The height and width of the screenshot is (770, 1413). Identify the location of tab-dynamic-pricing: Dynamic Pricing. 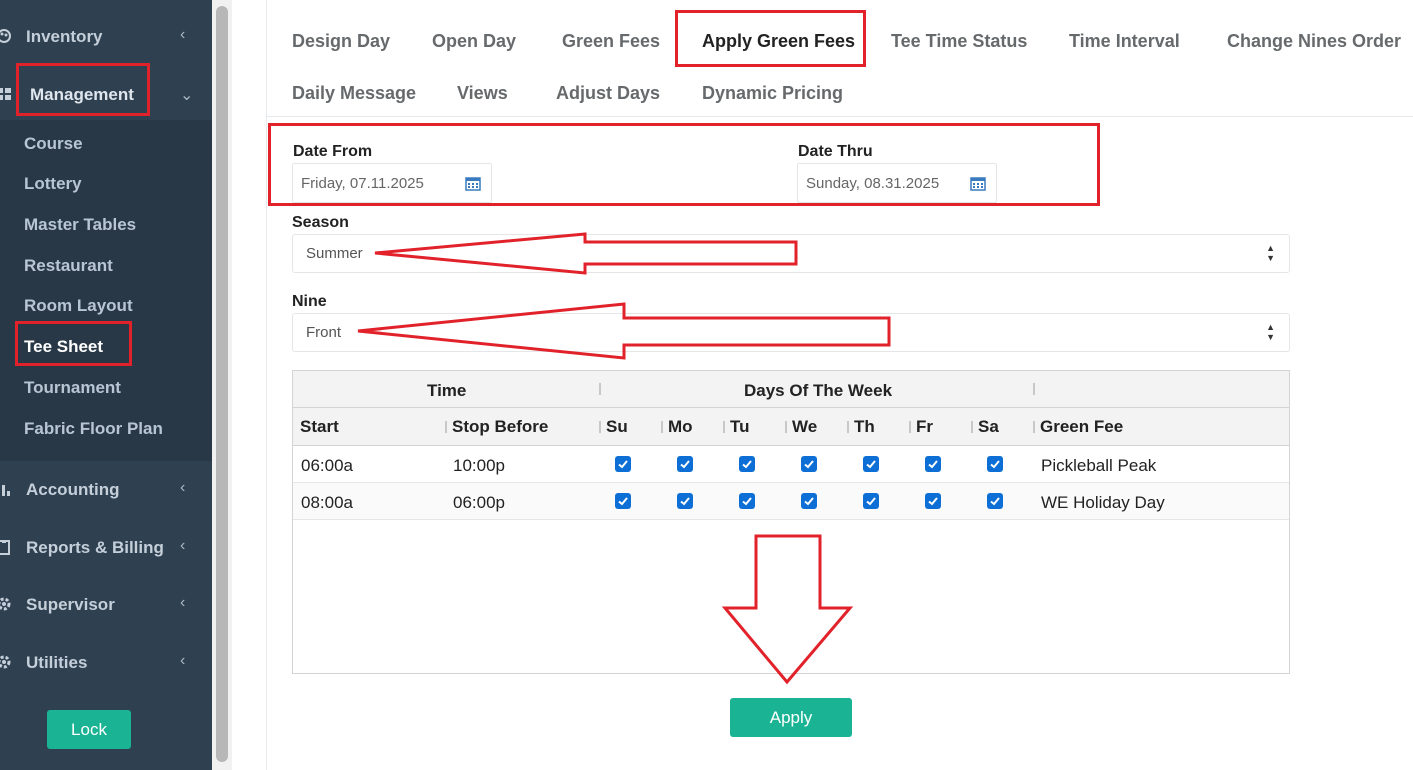
(772, 93).